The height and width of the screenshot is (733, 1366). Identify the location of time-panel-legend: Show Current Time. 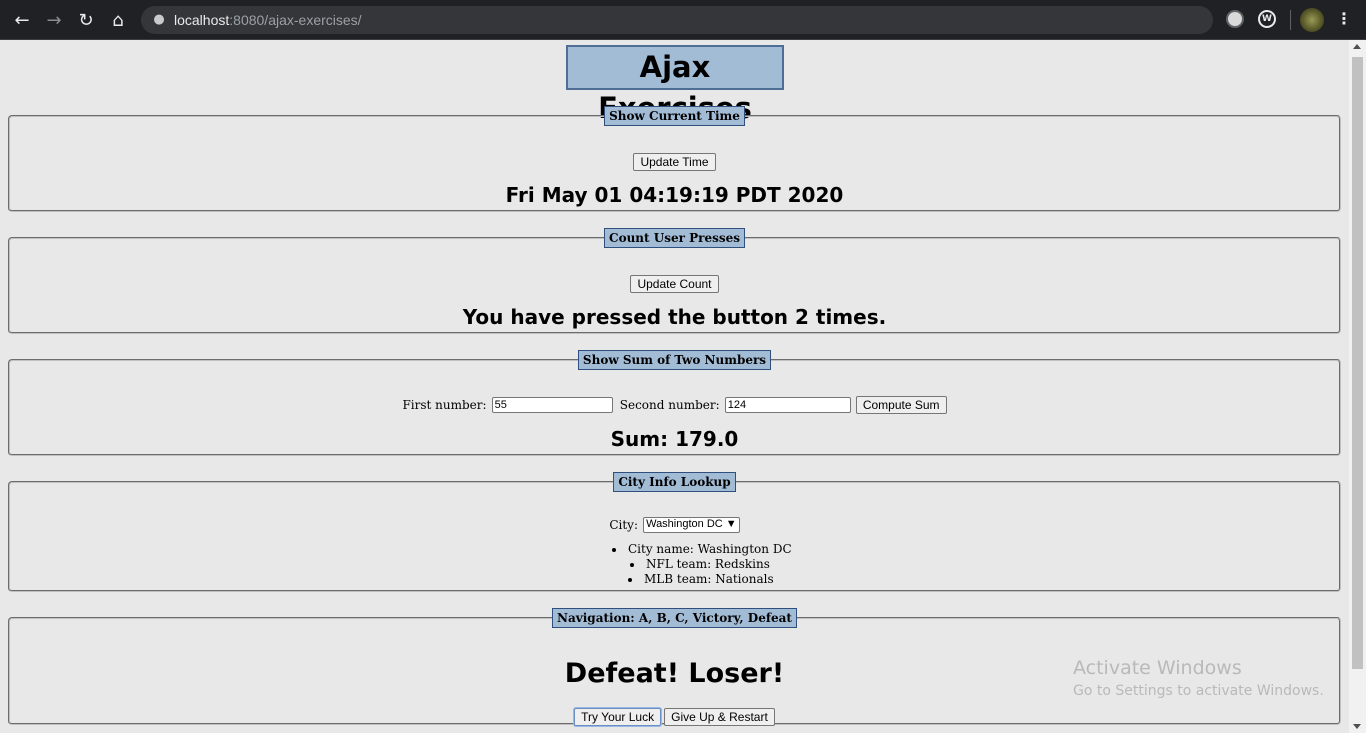
(674, 116).